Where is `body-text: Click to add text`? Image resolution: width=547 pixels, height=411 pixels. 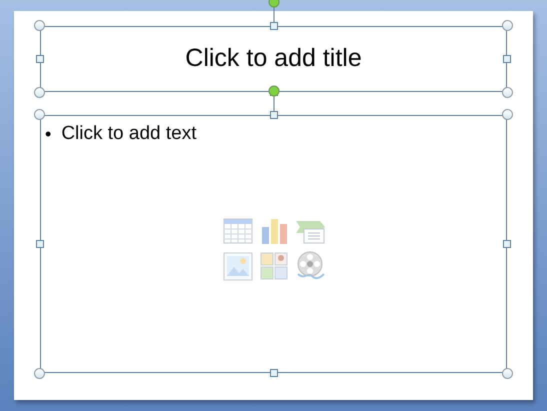 body-text: Click to add text is located at coordinates (128, 134).